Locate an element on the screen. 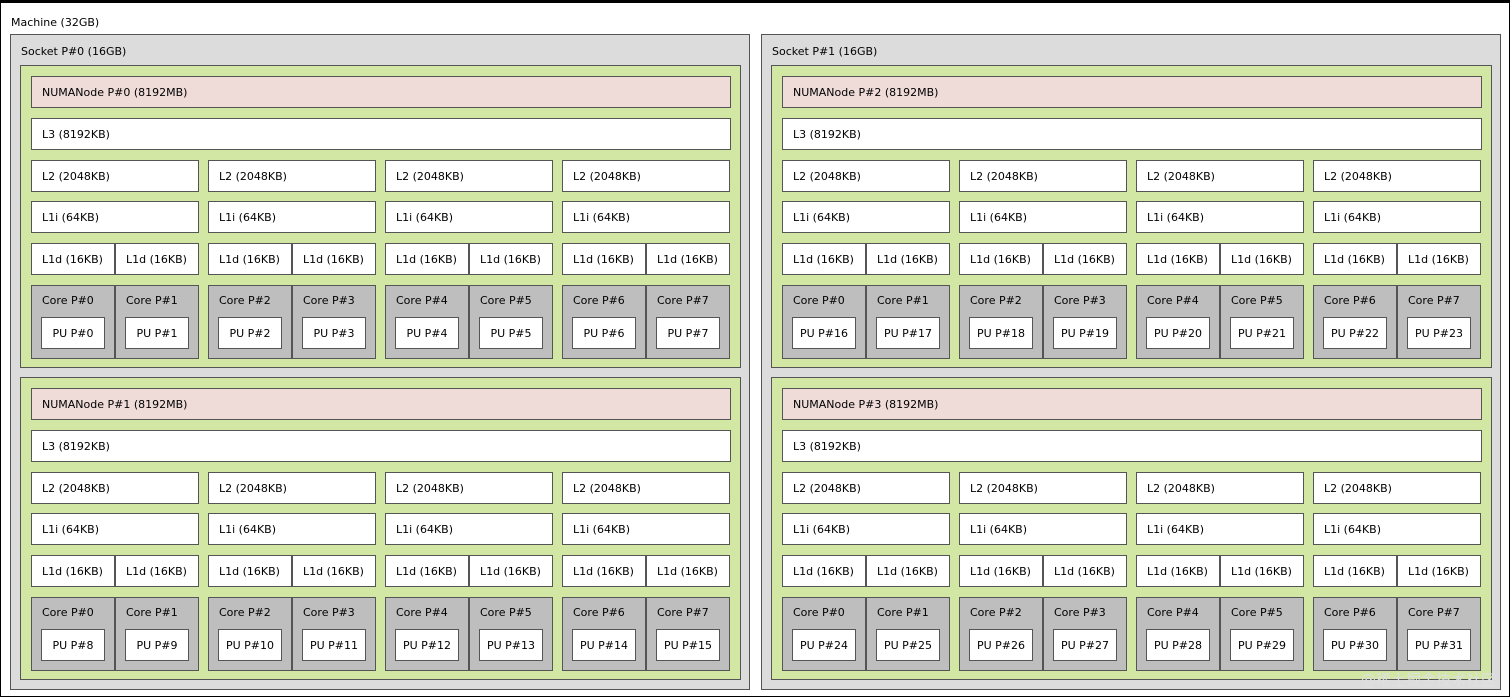 This screenshot has height=699, width=1512. core-box: Core P#5 PU P#29 is located at coordinates (1262, 634).